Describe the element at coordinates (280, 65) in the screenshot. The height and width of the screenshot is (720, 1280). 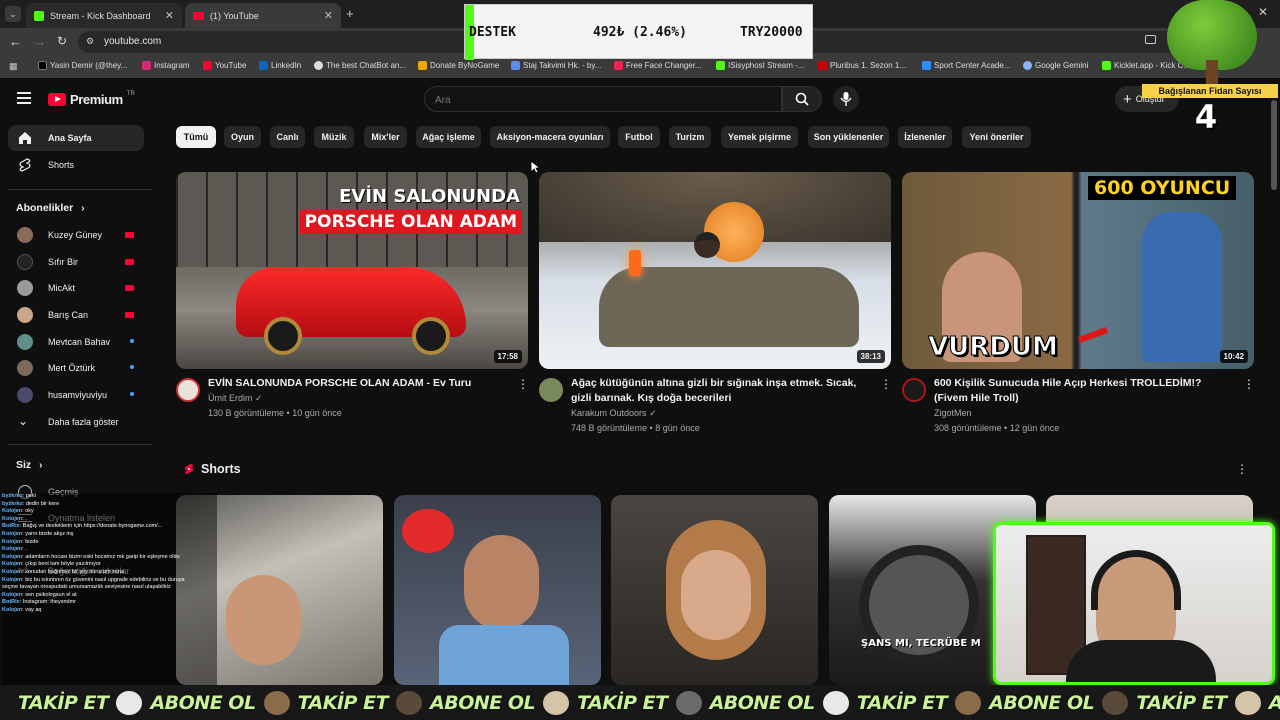
I see `bookmark-item: LinkedIn` at that location.